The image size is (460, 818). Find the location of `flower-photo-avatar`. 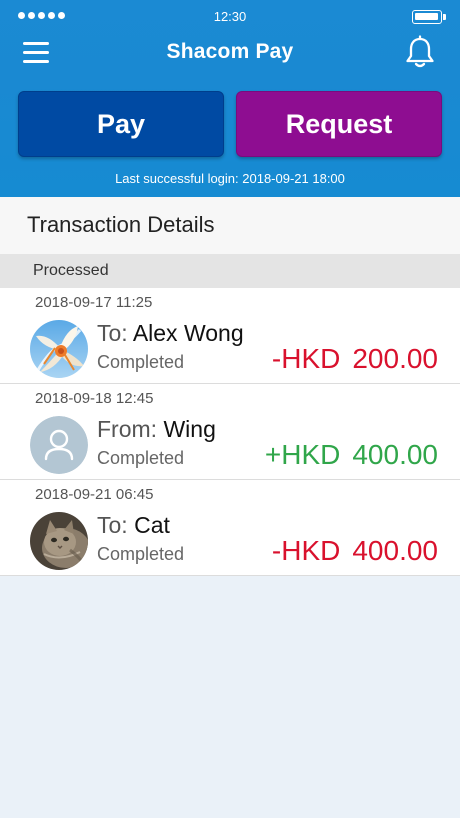

flower-photo-avatar is located at coordinates (59, 349).